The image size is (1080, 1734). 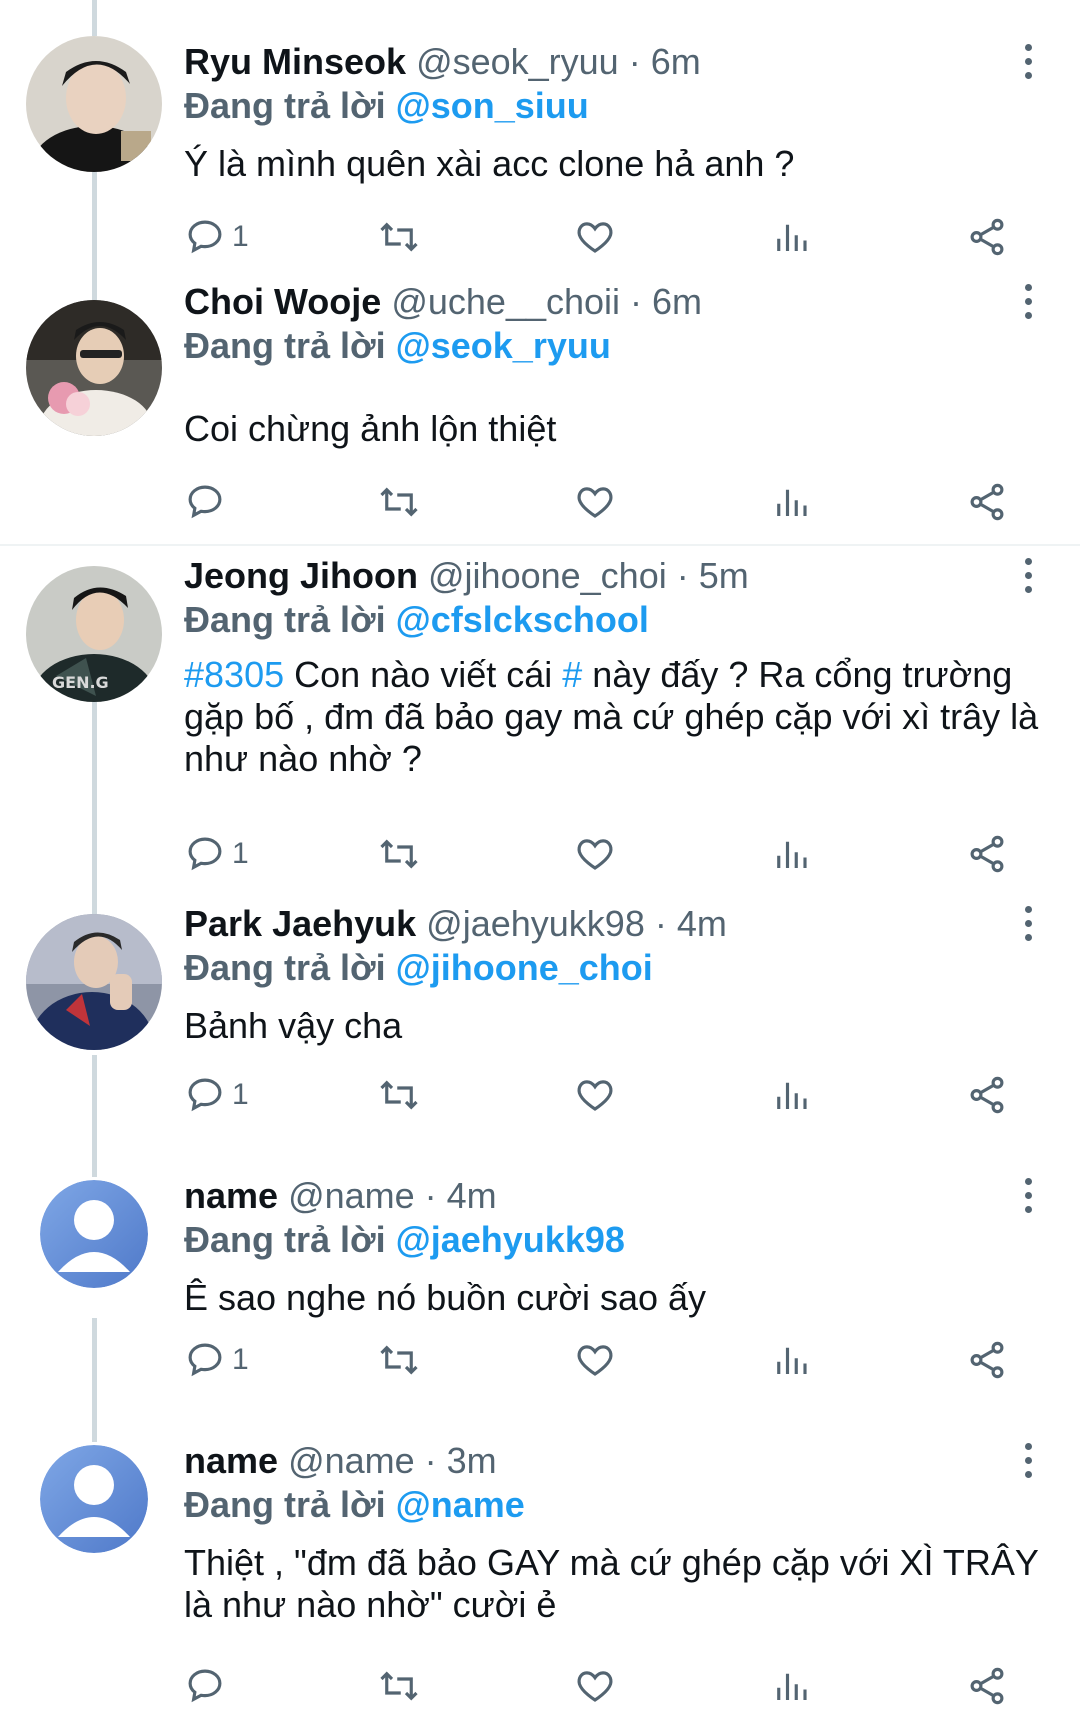 I want to click on reply-mention-link: @son_siuu, so click(x=492, y=105).